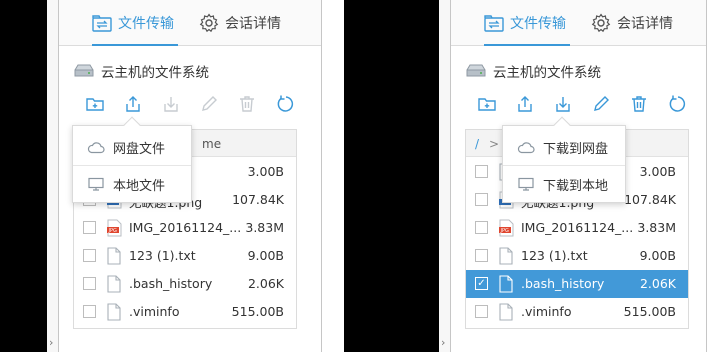 This screenshot has height=352, width=709. I want to click on file-toolbar, so click(585, 104).